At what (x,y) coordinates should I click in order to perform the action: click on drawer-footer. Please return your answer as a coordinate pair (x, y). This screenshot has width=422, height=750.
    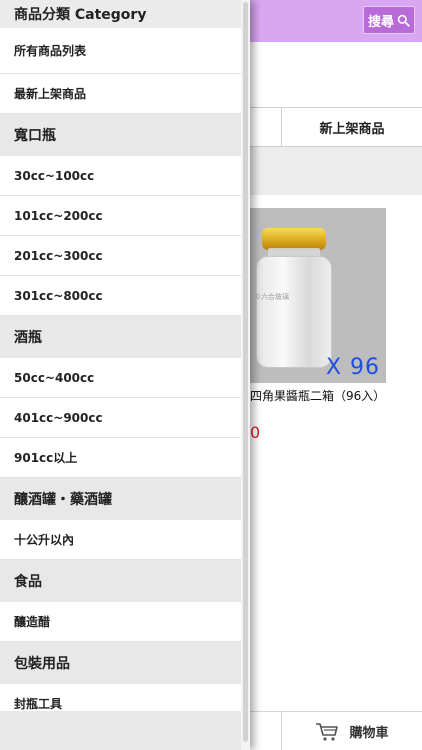
    Looking at the image, I should click on (120, 730).